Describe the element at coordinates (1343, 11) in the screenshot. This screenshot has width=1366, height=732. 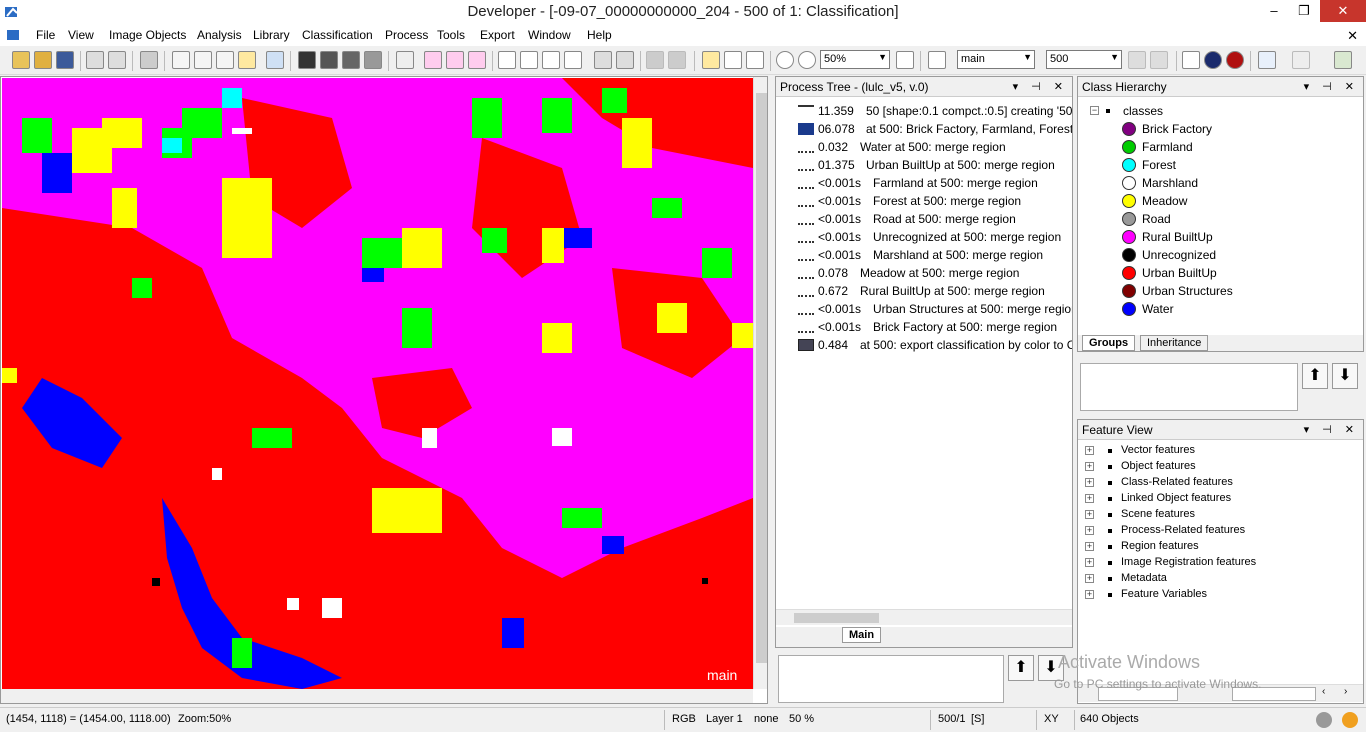
I see `close-button: ✕` at that location.